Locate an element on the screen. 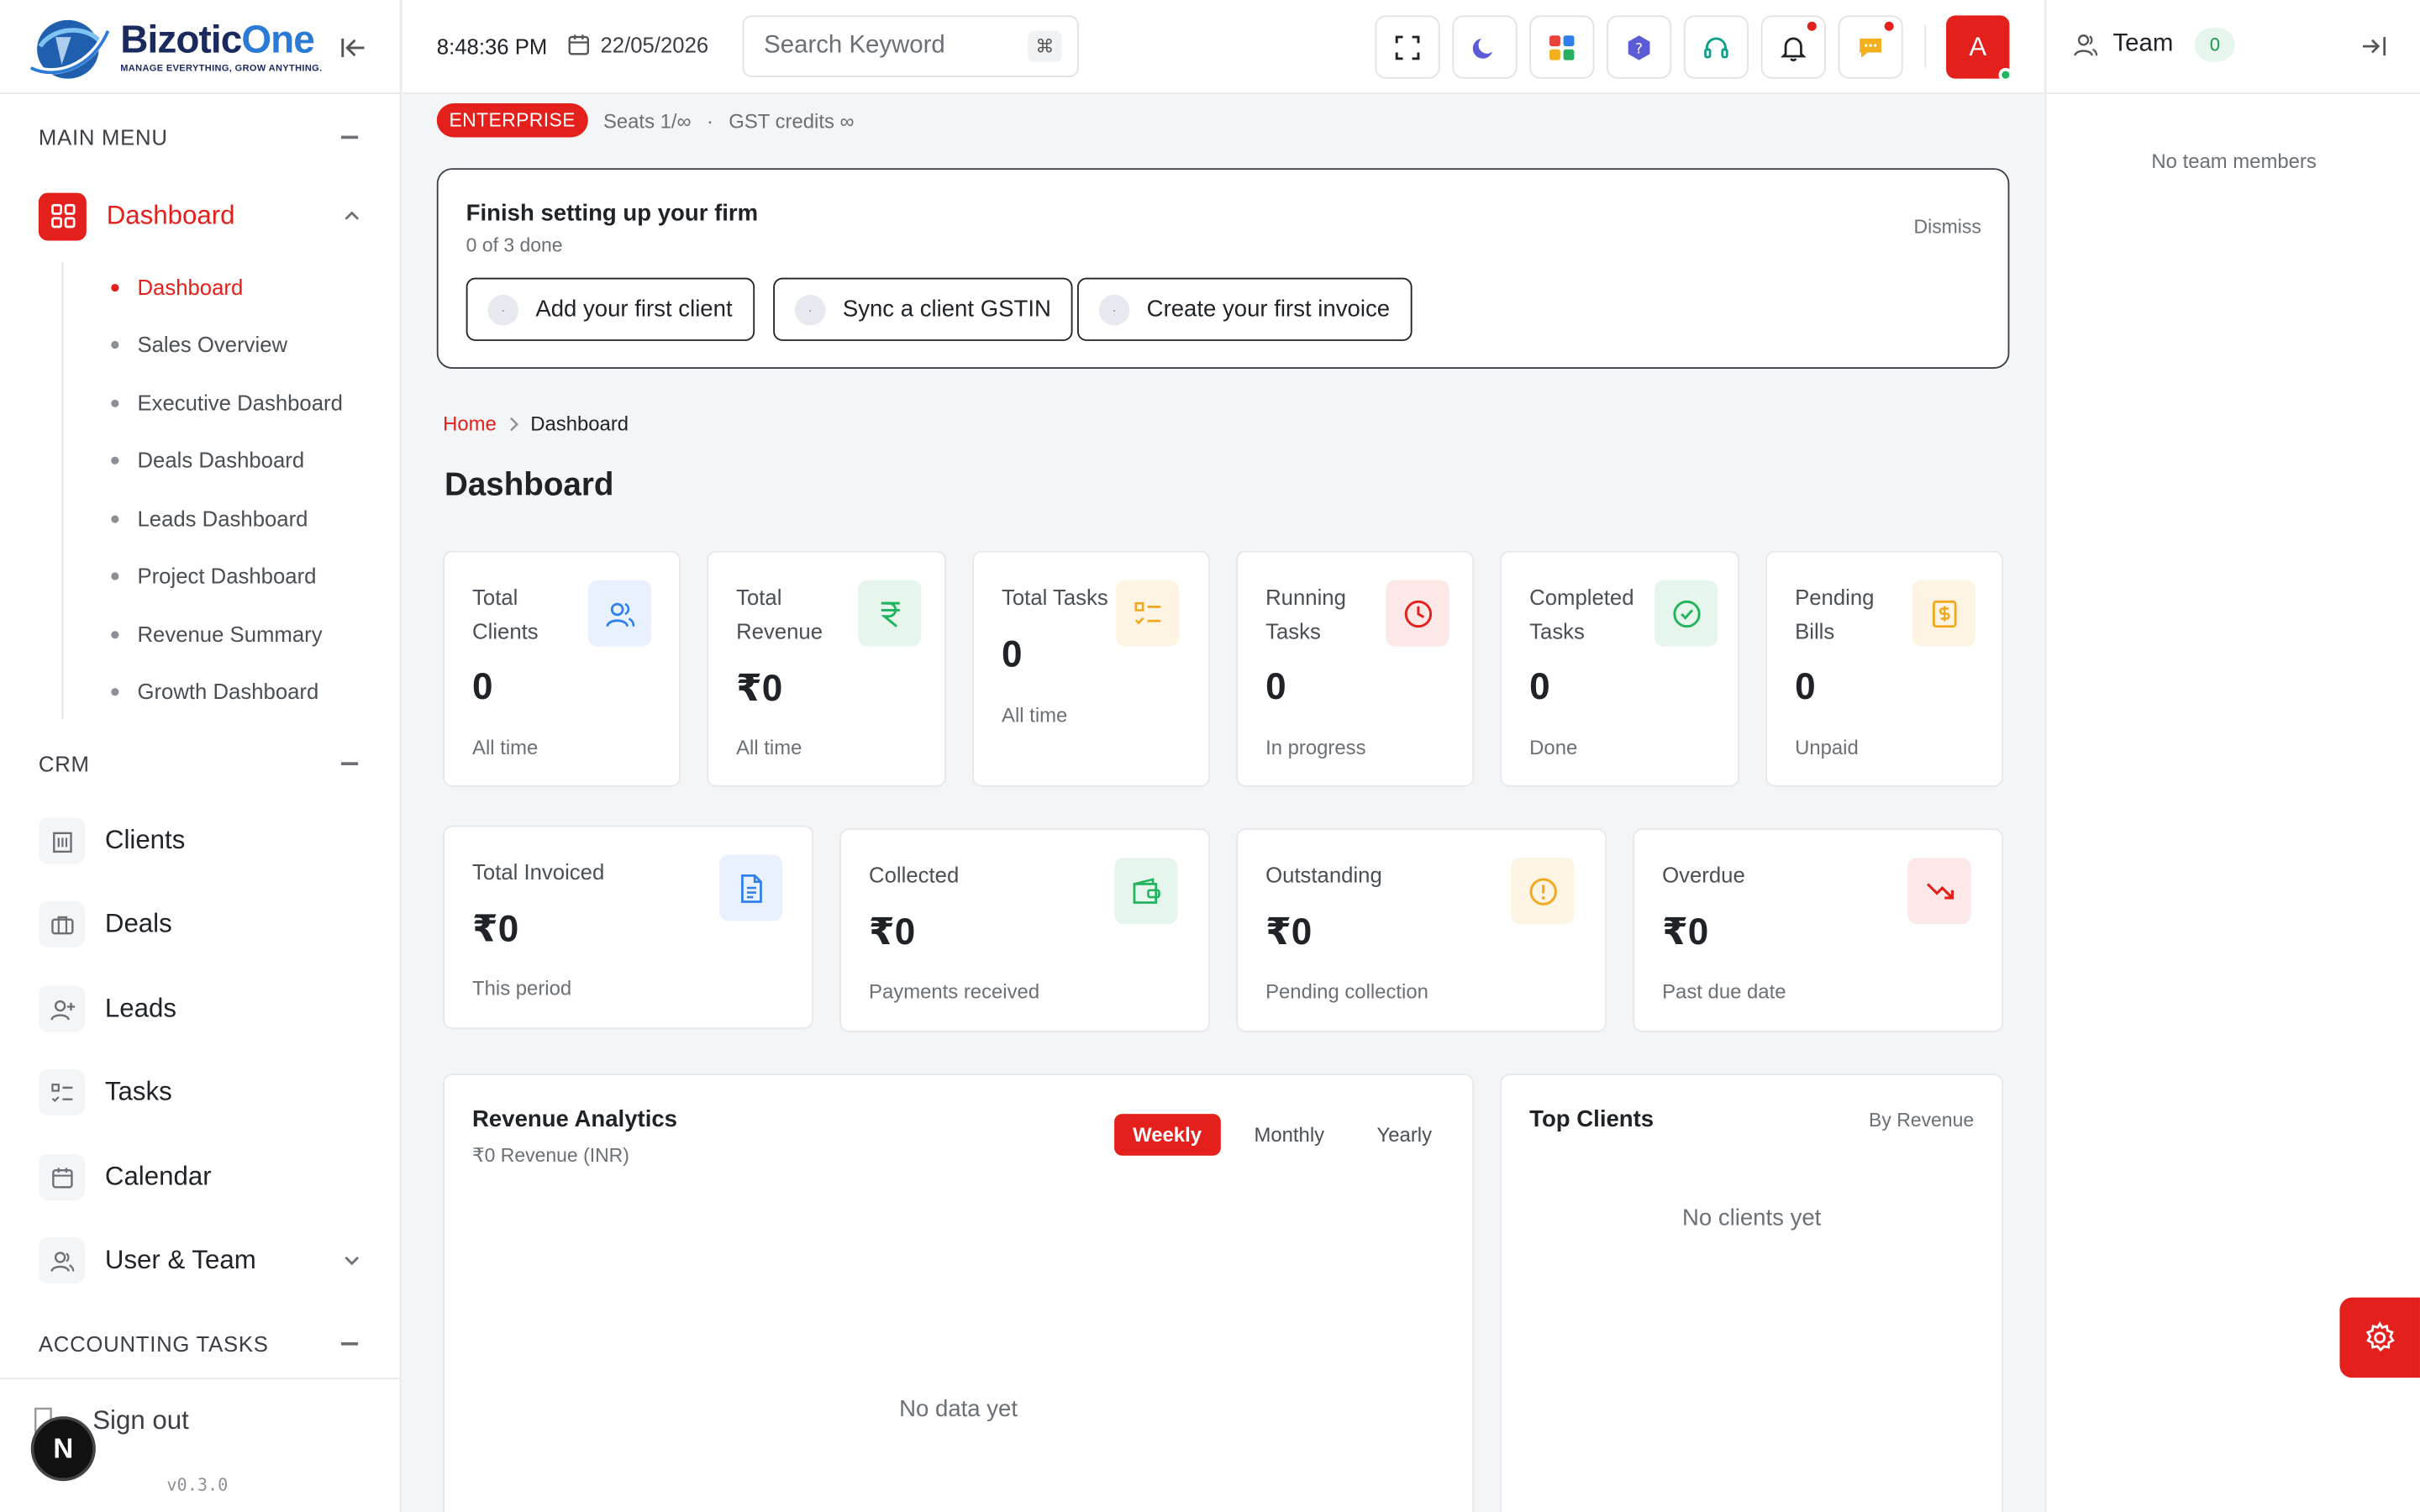 This screenshot has width=2420, height=1512. stat-sub: Past due date is located at coordinates (1724, 991).